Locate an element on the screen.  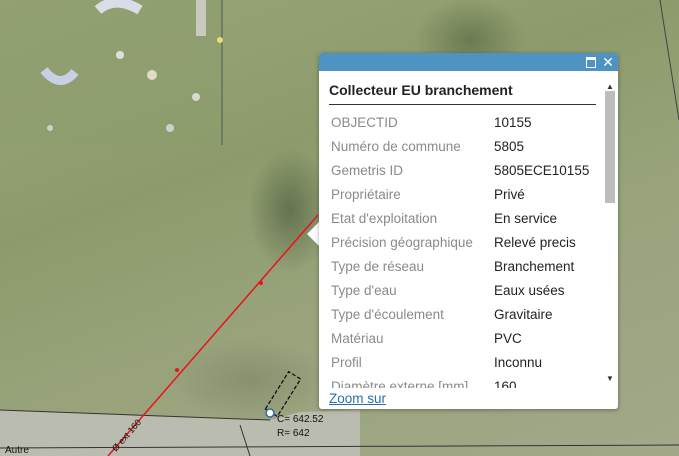
attribute-row: Précision géographique Relevé precis is located at coordinates (460, 242).